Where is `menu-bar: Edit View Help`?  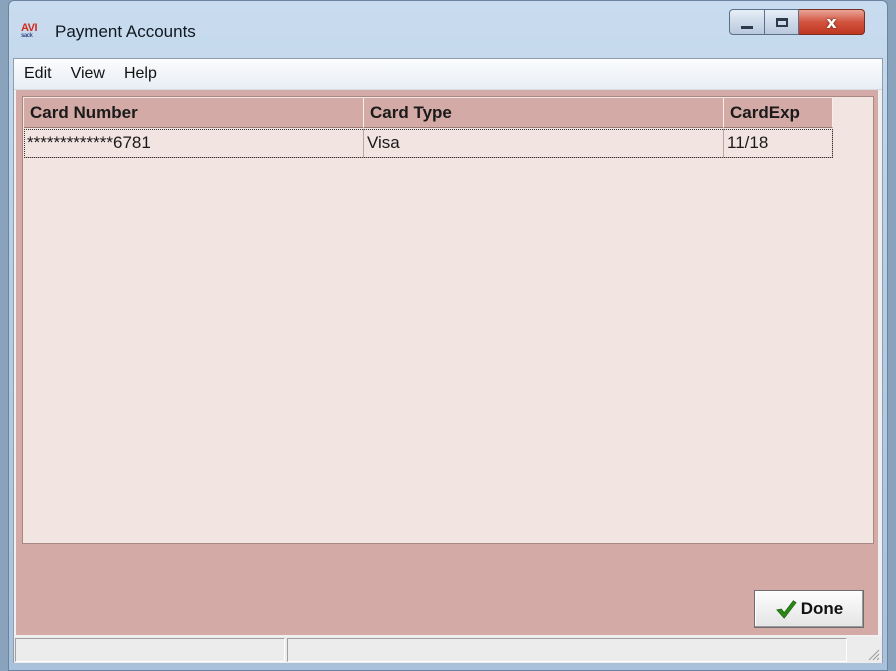 menu-bar: Edit View Help is located at coordinates (448, 74).